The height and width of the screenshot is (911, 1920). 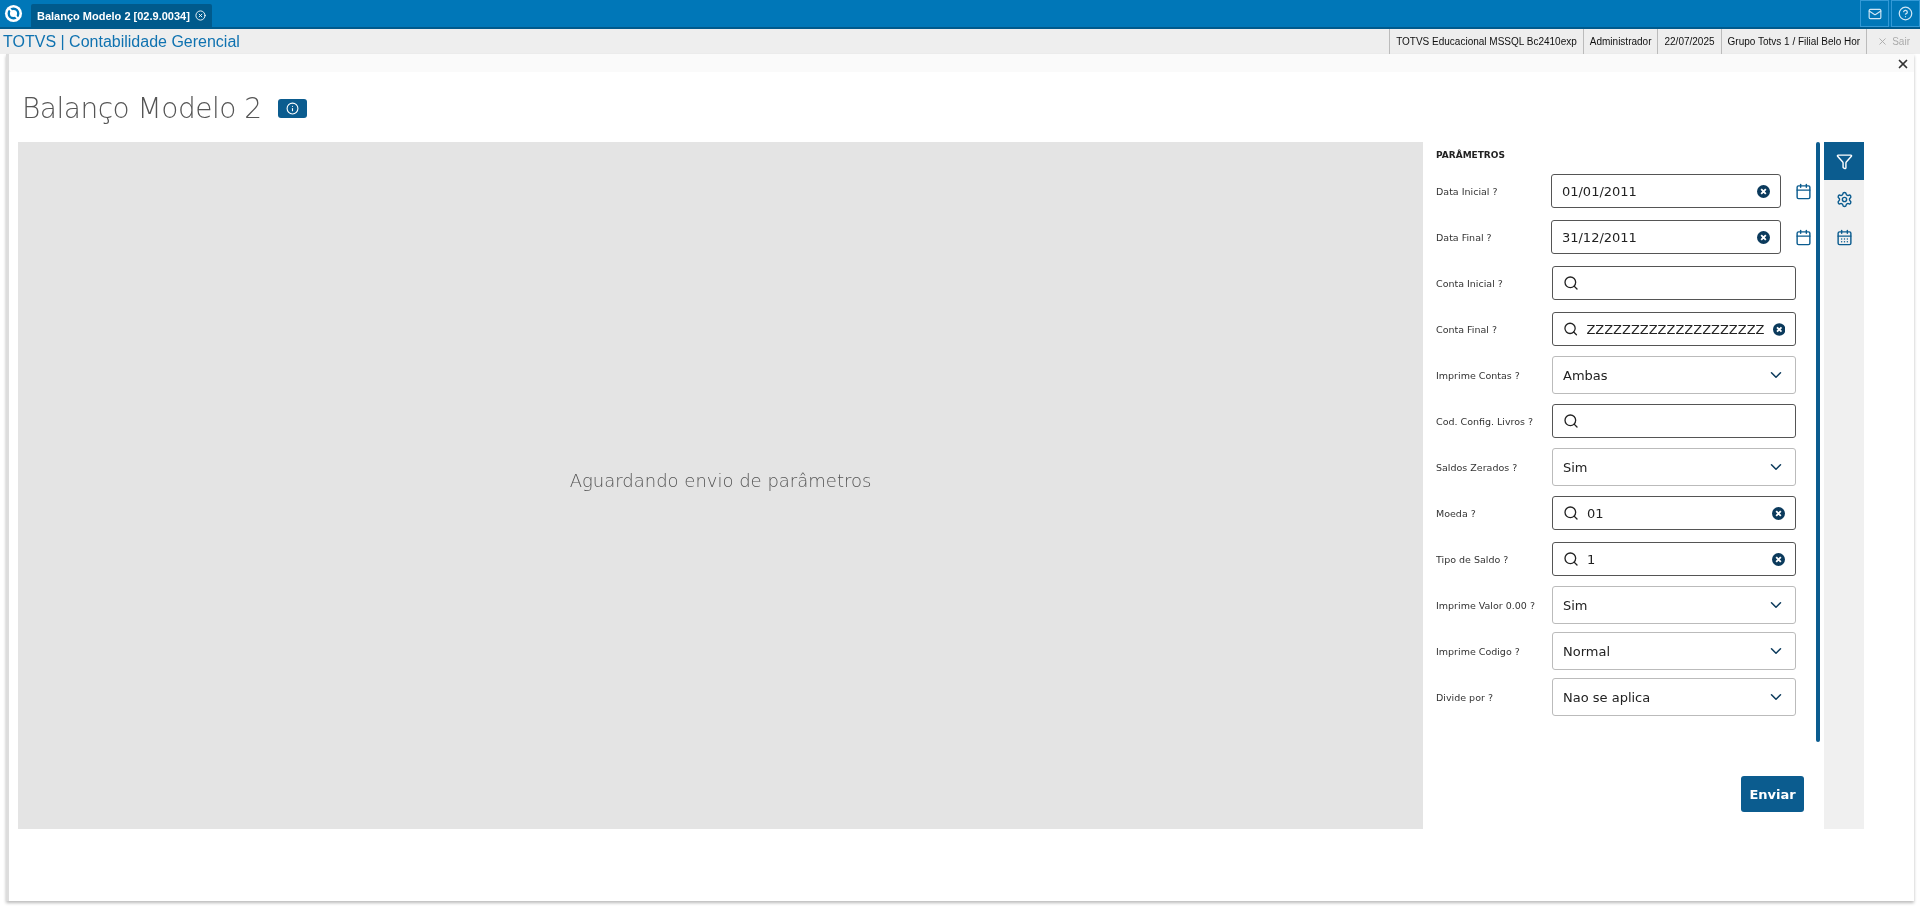 I want to click on date-field: 01/01/2011, so click(x=1665, y=191).